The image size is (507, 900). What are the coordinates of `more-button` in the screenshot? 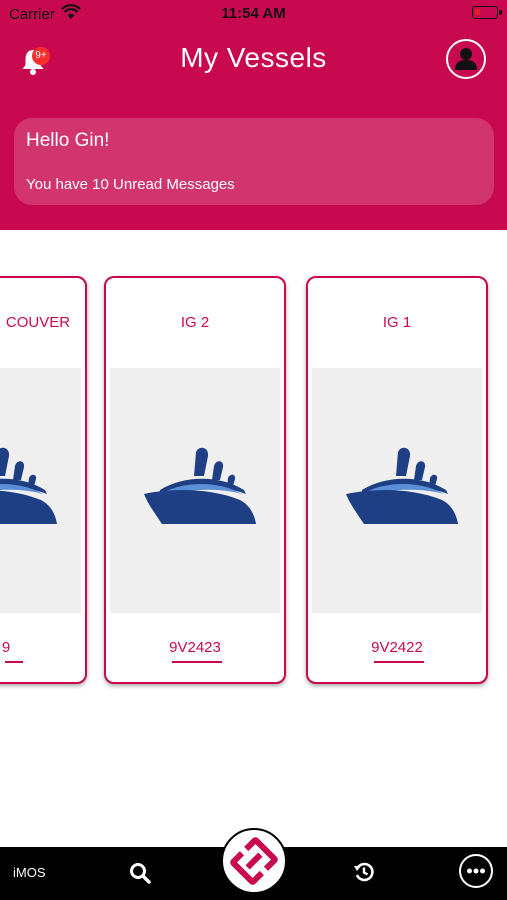 It's located at (476, 871).